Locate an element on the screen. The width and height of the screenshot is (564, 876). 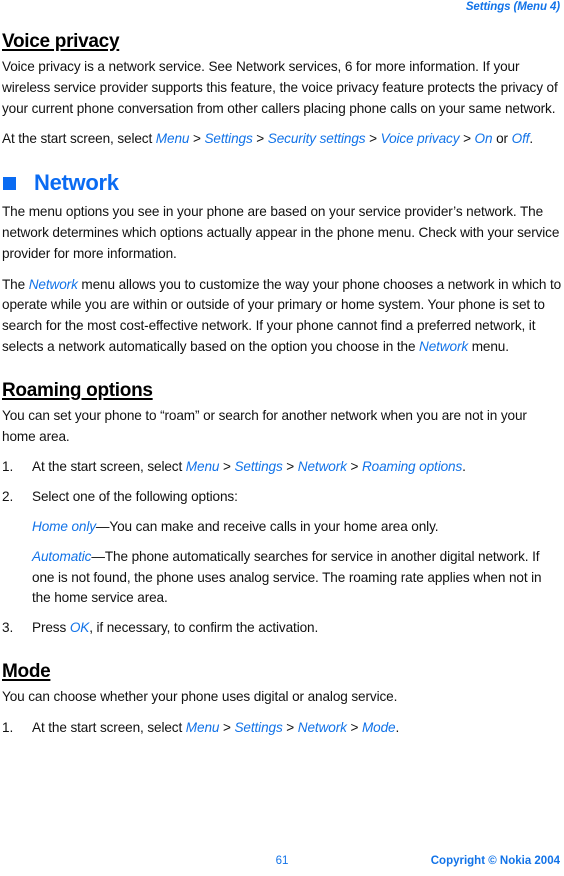
network-para-post: menu. is located at coordinates (488, 346).